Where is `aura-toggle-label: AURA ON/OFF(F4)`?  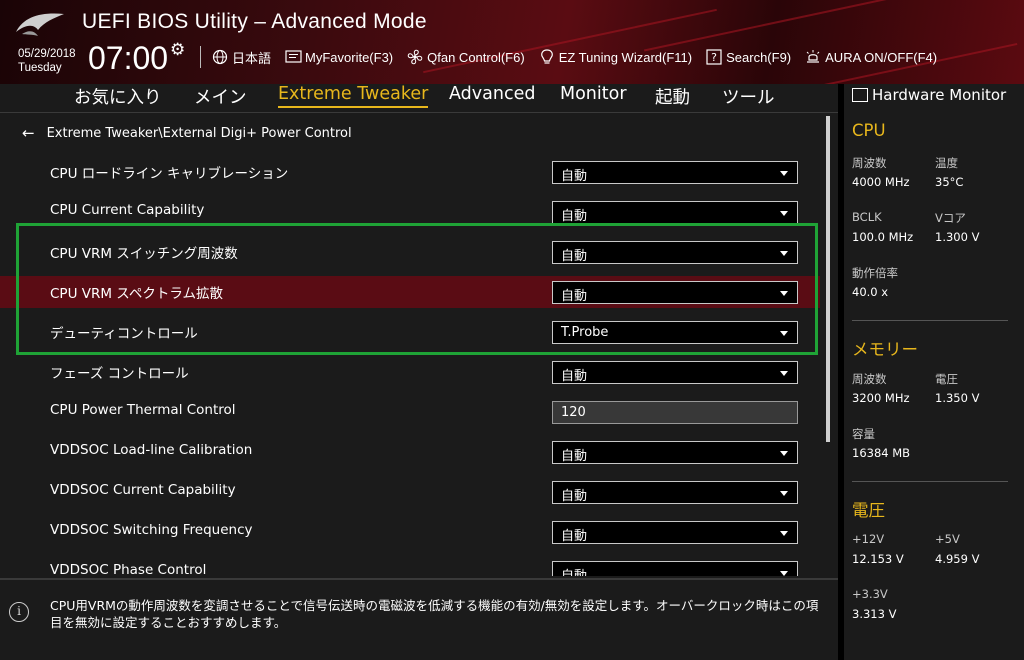 aura-toggle-label: AURA ON/OFF(F4) is located at coordinates (881, 57).